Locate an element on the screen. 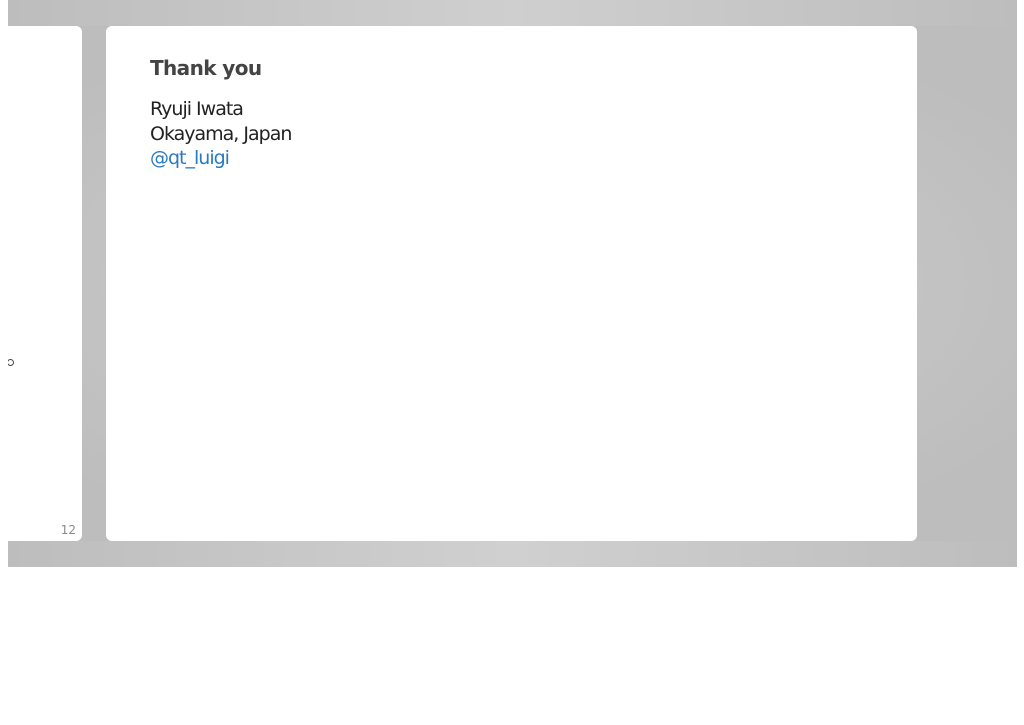  page-number: 12 is located at coordinates (68, 530).